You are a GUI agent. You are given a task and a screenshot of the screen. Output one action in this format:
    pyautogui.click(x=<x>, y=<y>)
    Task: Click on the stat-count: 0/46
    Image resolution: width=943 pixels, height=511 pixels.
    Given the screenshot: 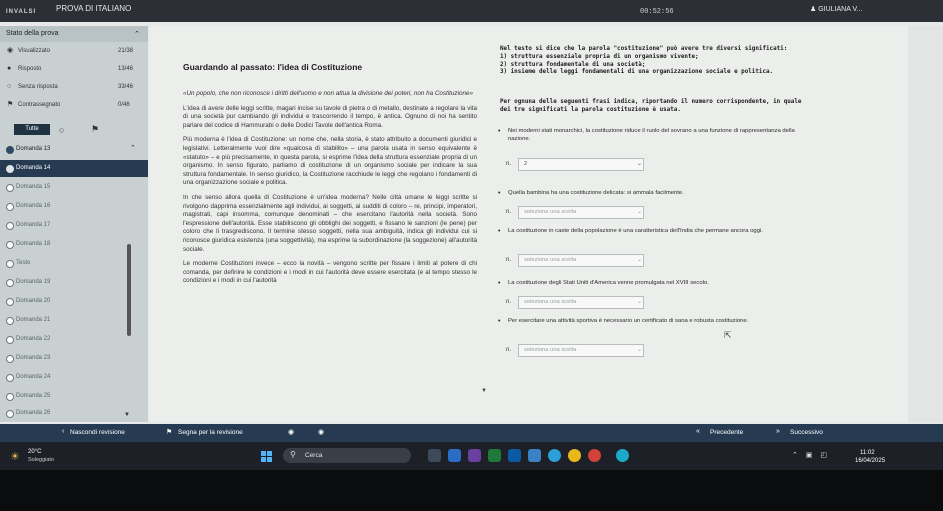 What is the action you would take?
    pyautogui.click(x=124, y=105)
    